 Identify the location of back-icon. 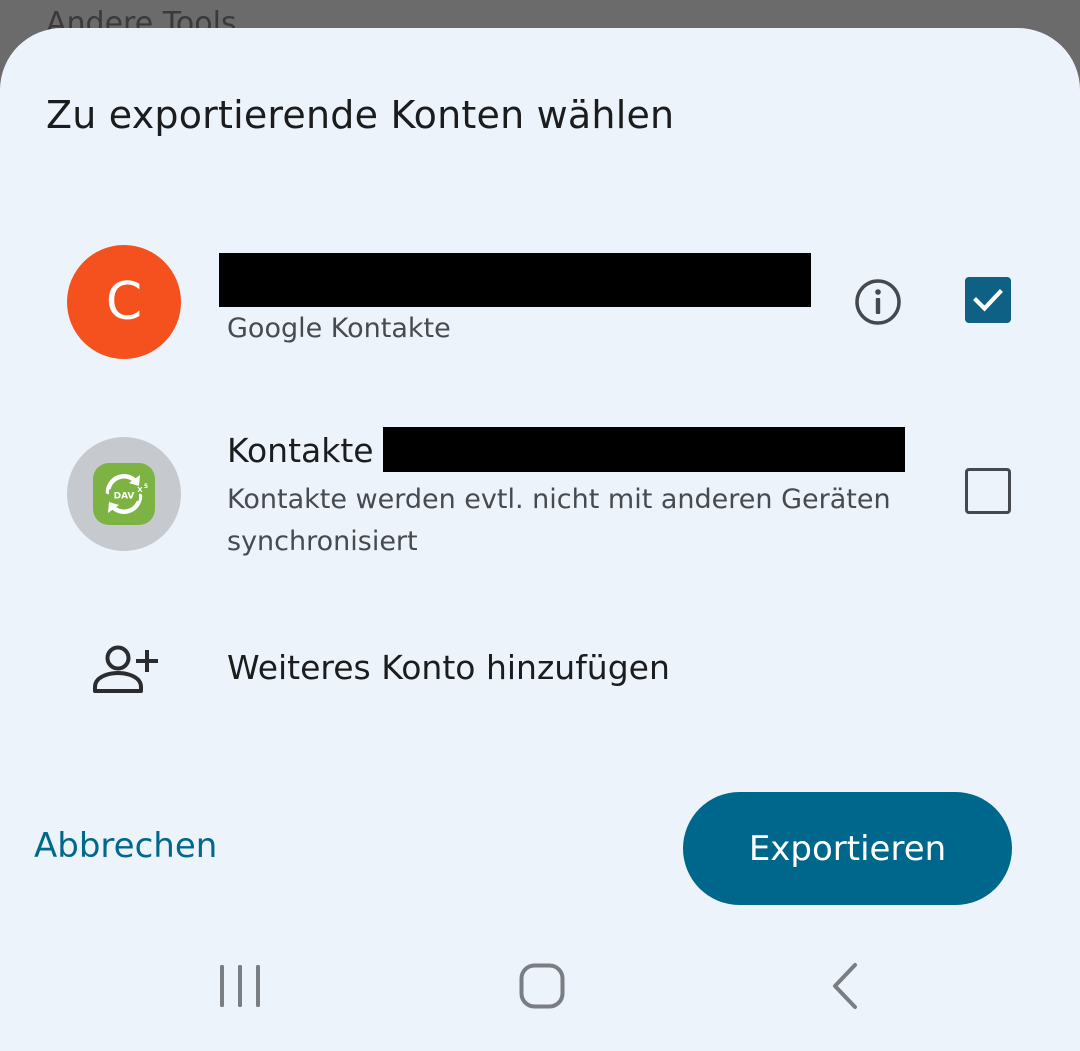
(846, 986).